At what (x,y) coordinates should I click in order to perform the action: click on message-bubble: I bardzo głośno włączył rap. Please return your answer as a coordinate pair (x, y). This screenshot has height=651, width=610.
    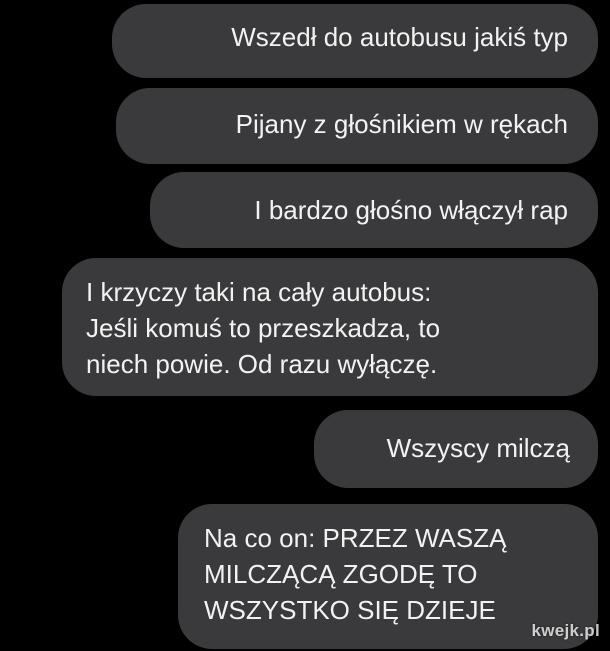
    Looking at the image, I should click on (374, 210).